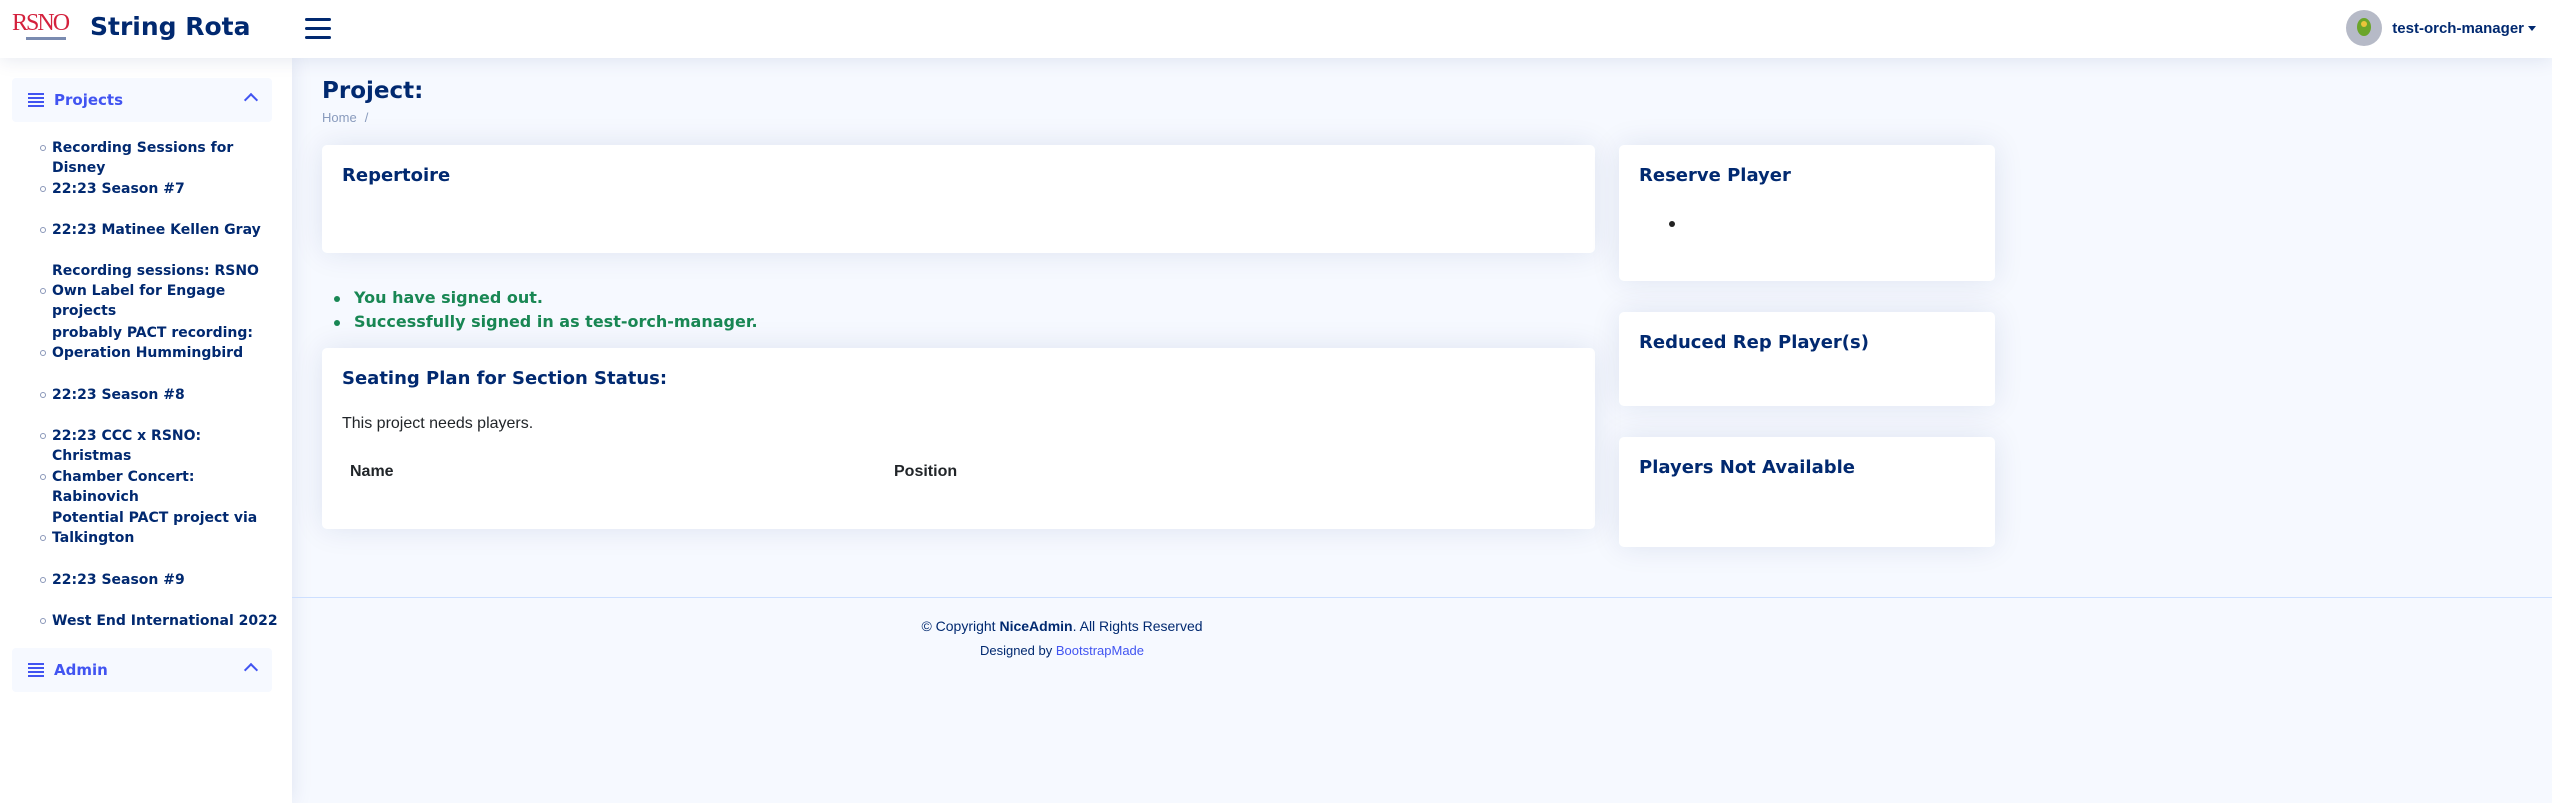 This screenshot has height=803, width=2552. I want to click on project-link: 22:23 Matinee Kellen Gray, so click(161, 230).